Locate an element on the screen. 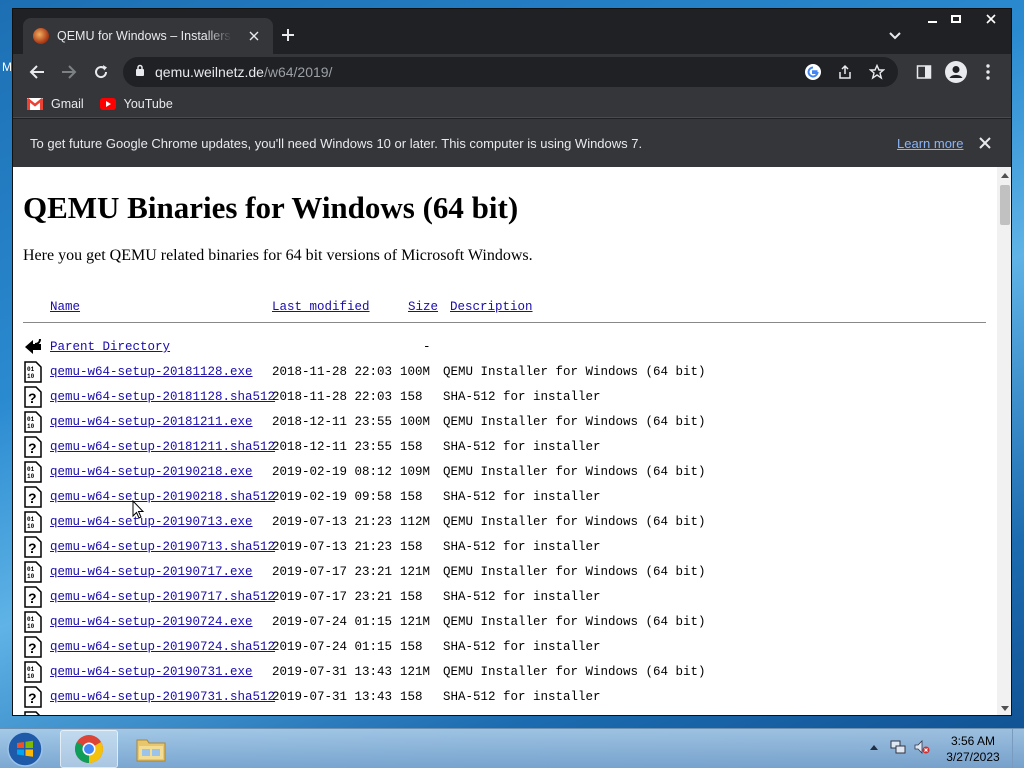 Image resolution: width=1024 pixels, height=768 pixels. share-icon is located at coordinates (845, 72).